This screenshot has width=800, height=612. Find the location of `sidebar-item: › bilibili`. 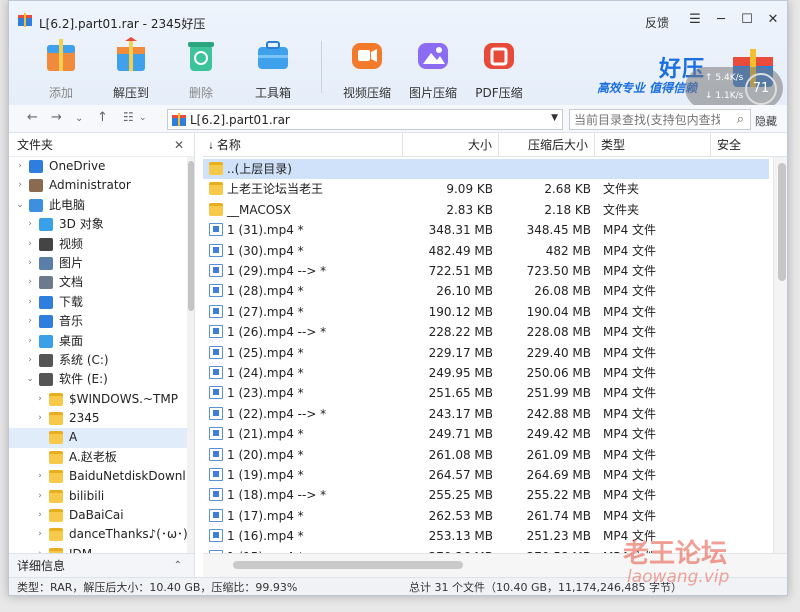

sidebar-item: › bilibili is located at coordinates (101, 496).